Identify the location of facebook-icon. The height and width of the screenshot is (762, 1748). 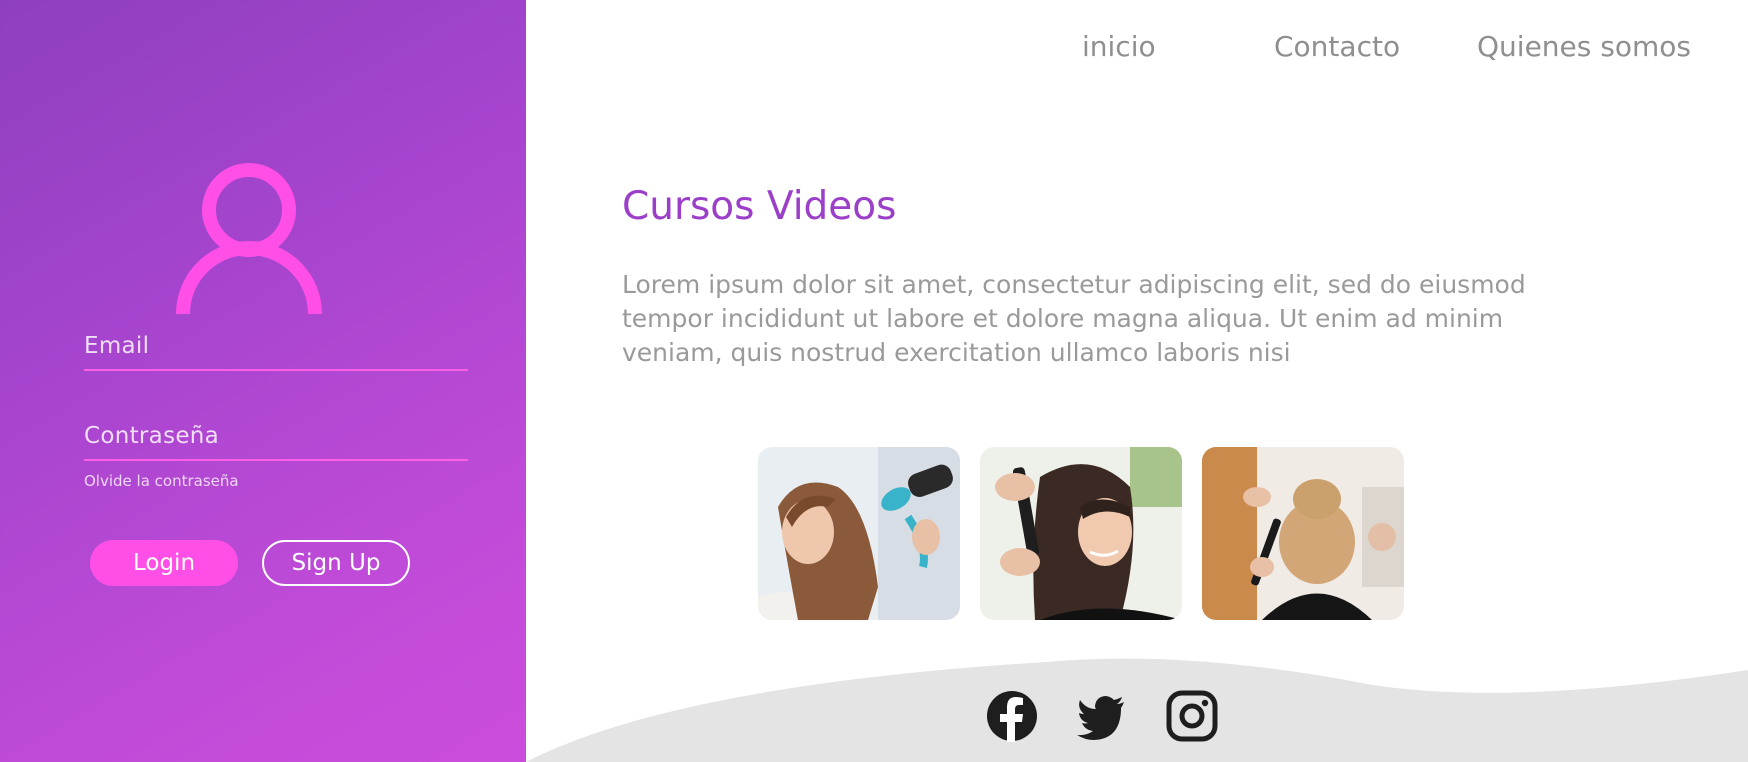
(1012, 716).